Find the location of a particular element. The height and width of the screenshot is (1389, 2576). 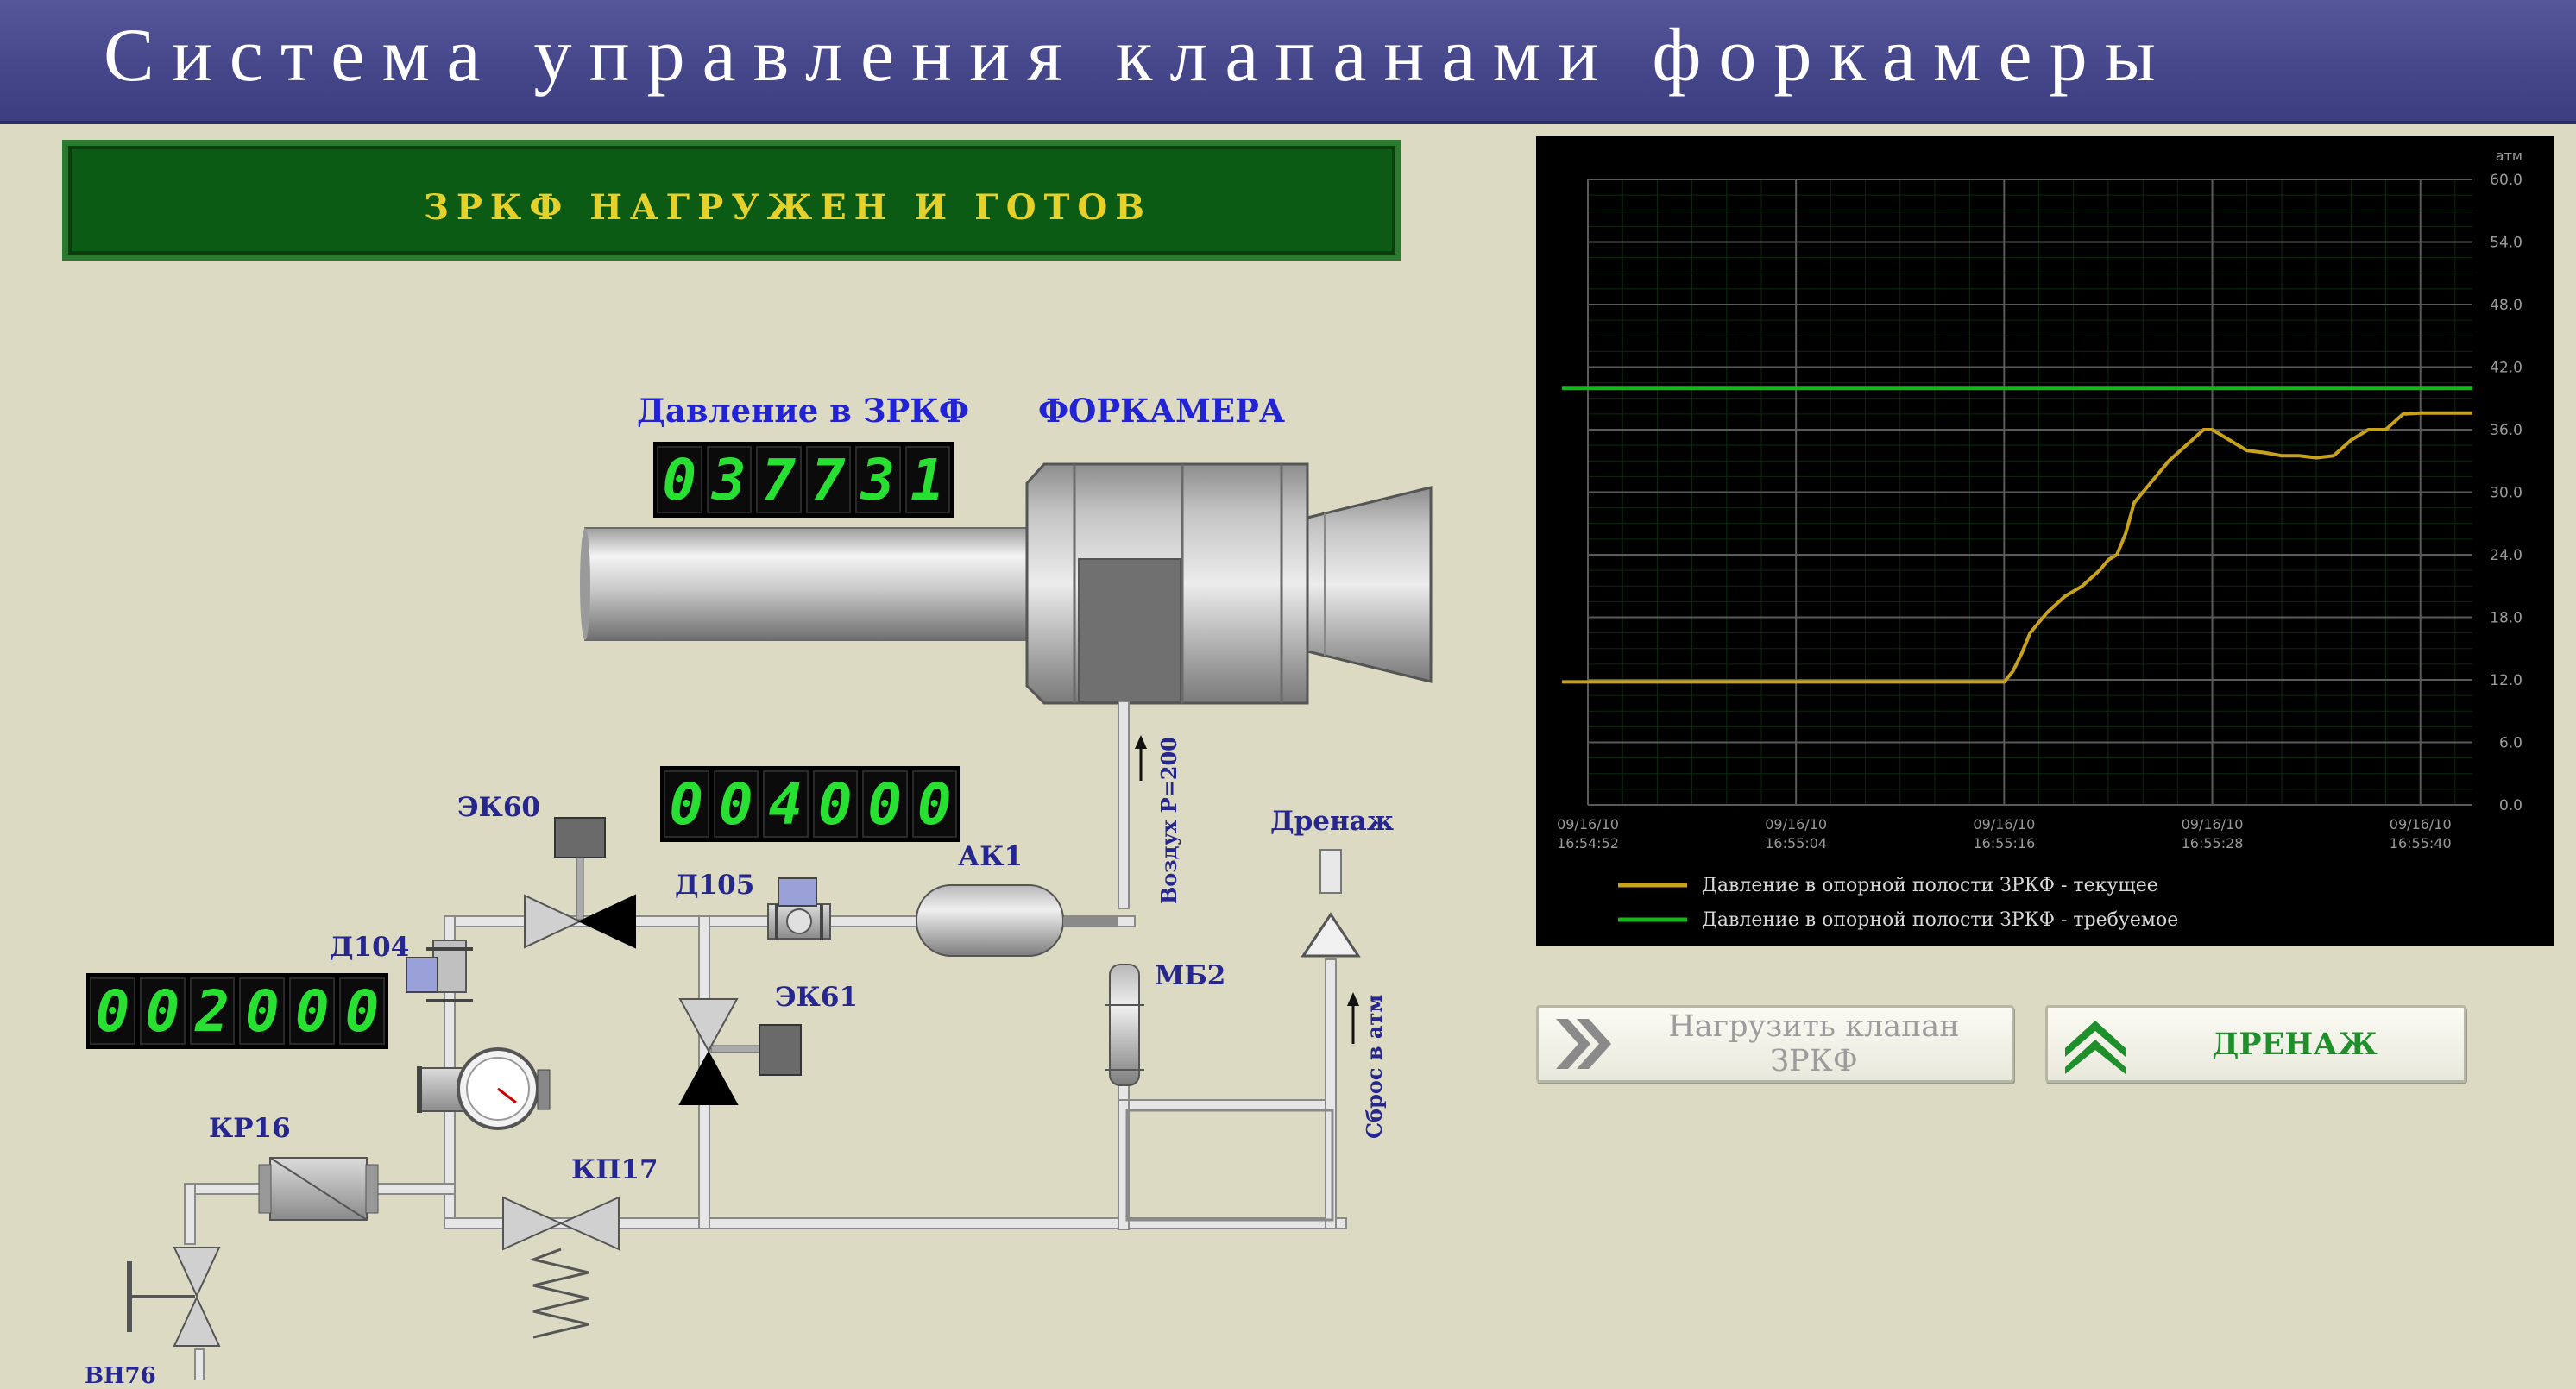

label-air-supply: Воздух Р=200 is located at coordinates (1169, 820).